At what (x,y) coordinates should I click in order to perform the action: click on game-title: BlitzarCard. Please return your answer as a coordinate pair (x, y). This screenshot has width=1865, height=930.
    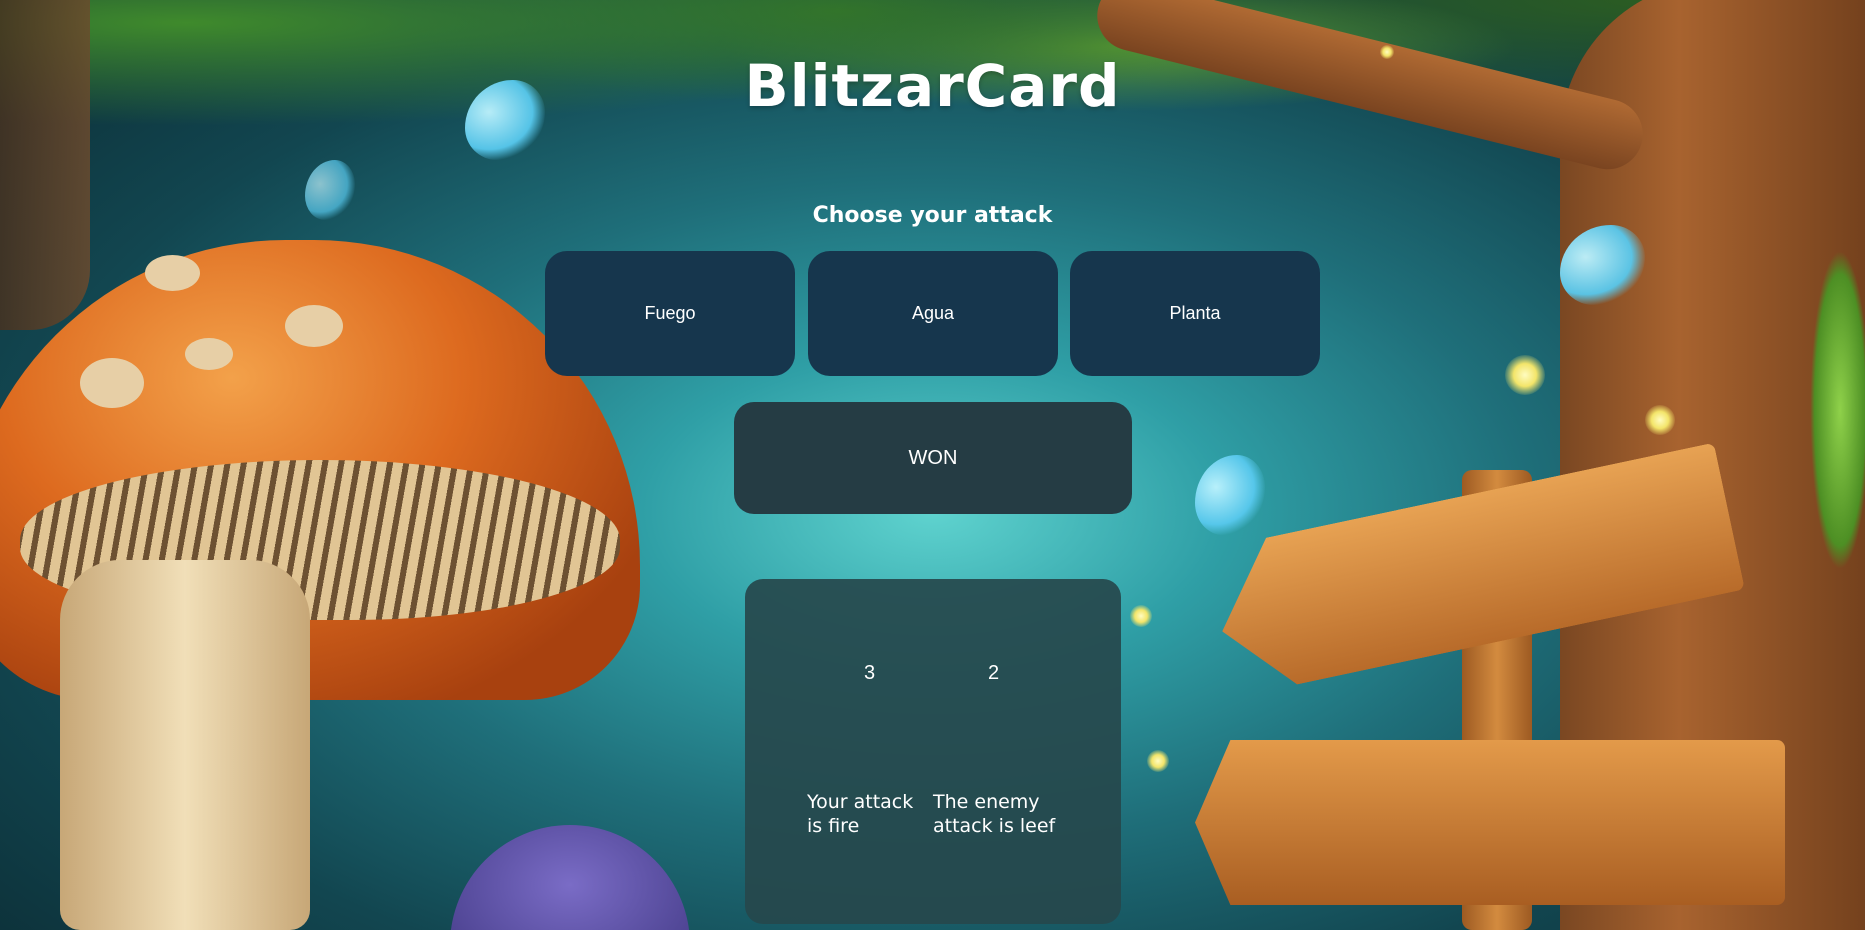
    Looking at the image, I should click on (932, 86).